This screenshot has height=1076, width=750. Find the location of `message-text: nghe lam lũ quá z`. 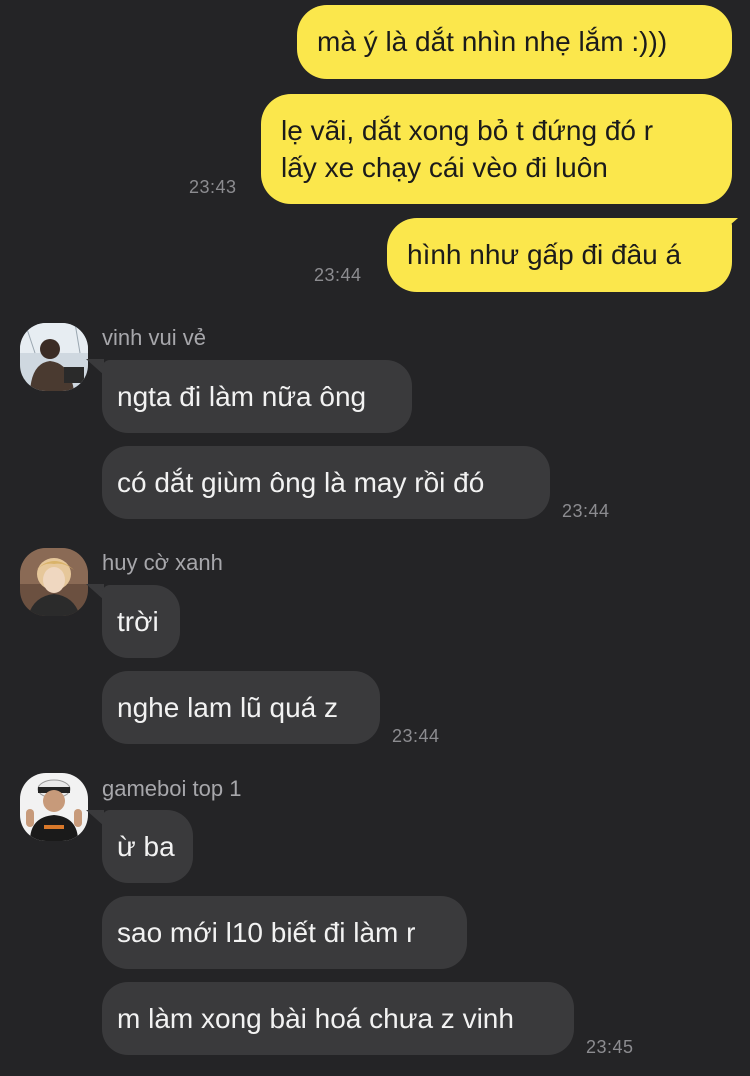

message-text: nghe lam lũ quá z is located at coordinates (228, 707).